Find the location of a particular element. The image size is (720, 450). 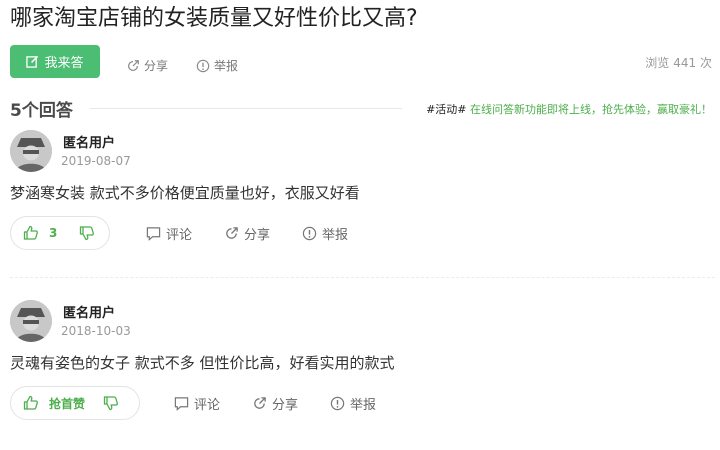

answer-count: 5个回答 is located at coordinates (41, 111).